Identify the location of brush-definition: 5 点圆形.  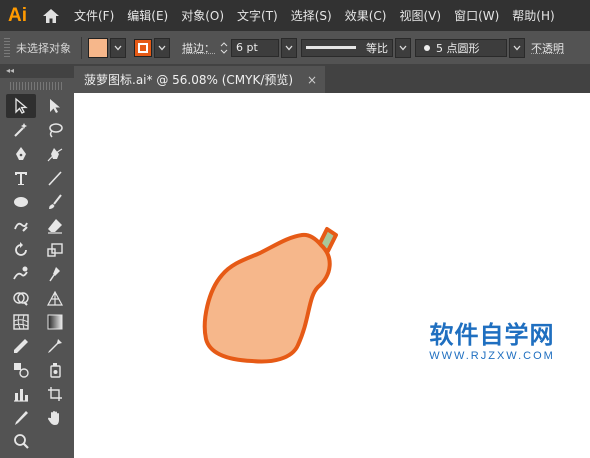
(461, 47).